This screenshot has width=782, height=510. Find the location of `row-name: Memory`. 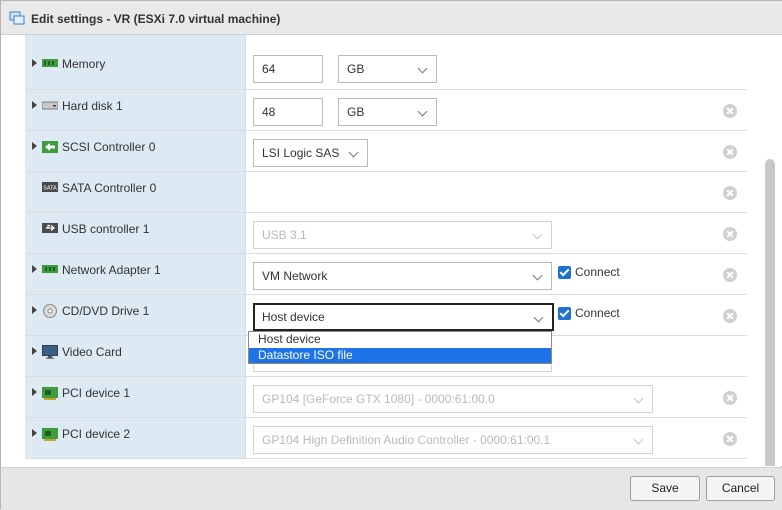

row-name: Memory is located at coordinates (84, 64).